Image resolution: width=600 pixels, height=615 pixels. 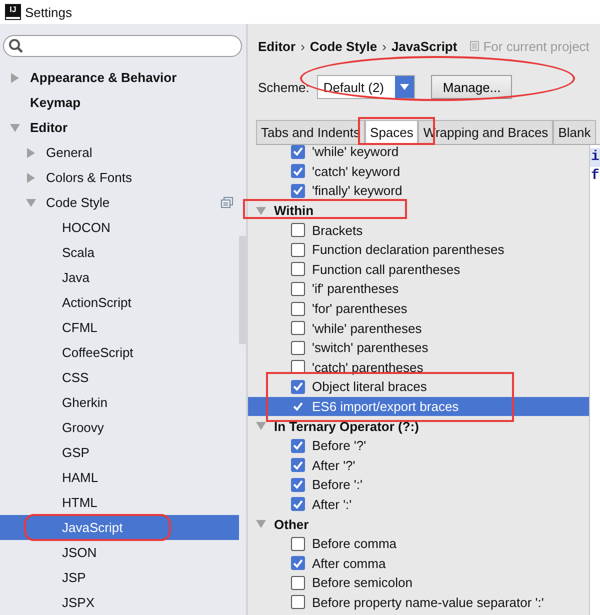 I want to click on tree-item-label: JavaScript, so click(x=92, y=527).